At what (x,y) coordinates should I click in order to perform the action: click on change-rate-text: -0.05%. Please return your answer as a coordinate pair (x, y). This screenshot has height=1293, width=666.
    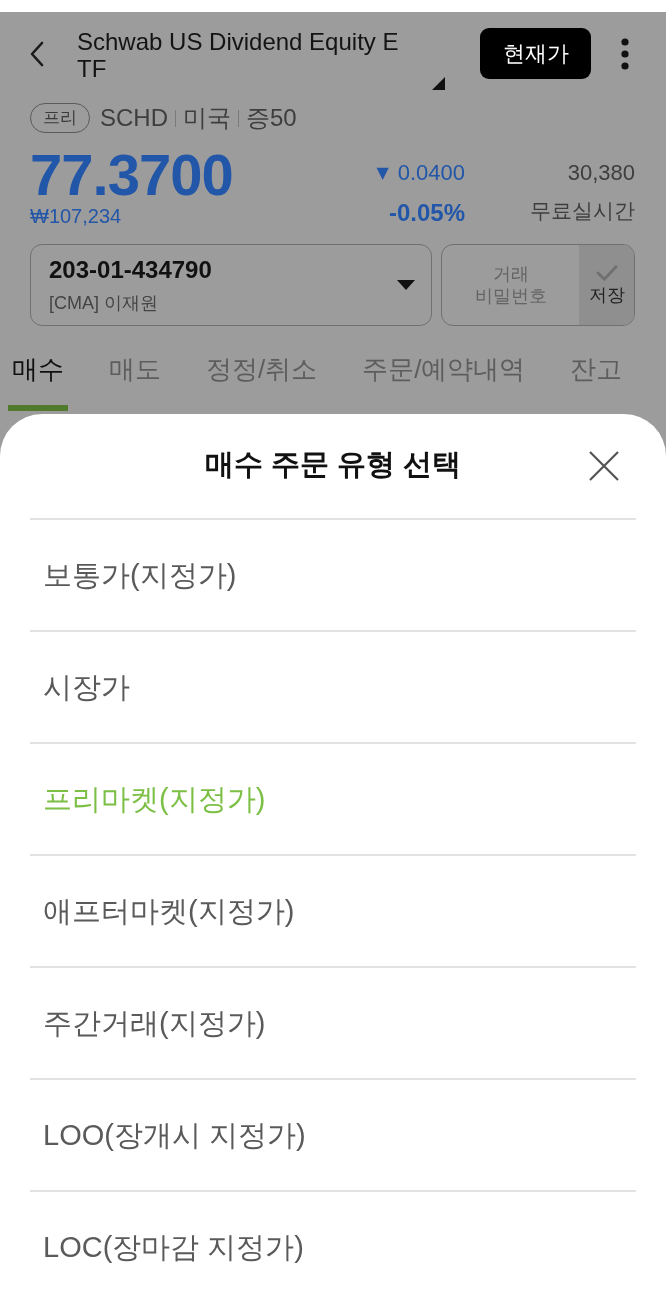
    Looking at the image, I should click on (426, 213).